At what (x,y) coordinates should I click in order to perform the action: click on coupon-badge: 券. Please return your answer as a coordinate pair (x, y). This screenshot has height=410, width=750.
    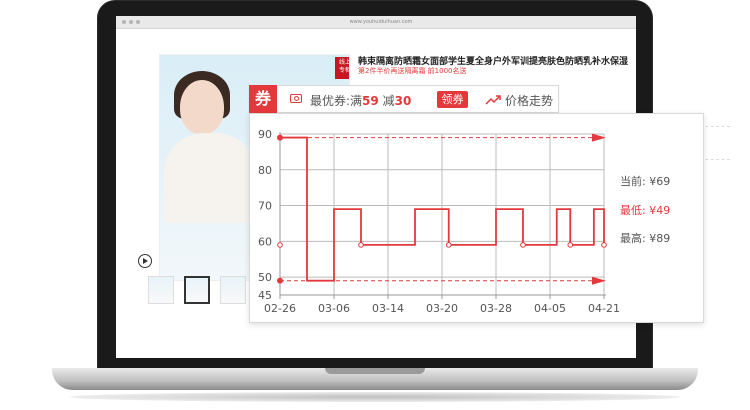
    Looking at the image, I should click on (263, 99).